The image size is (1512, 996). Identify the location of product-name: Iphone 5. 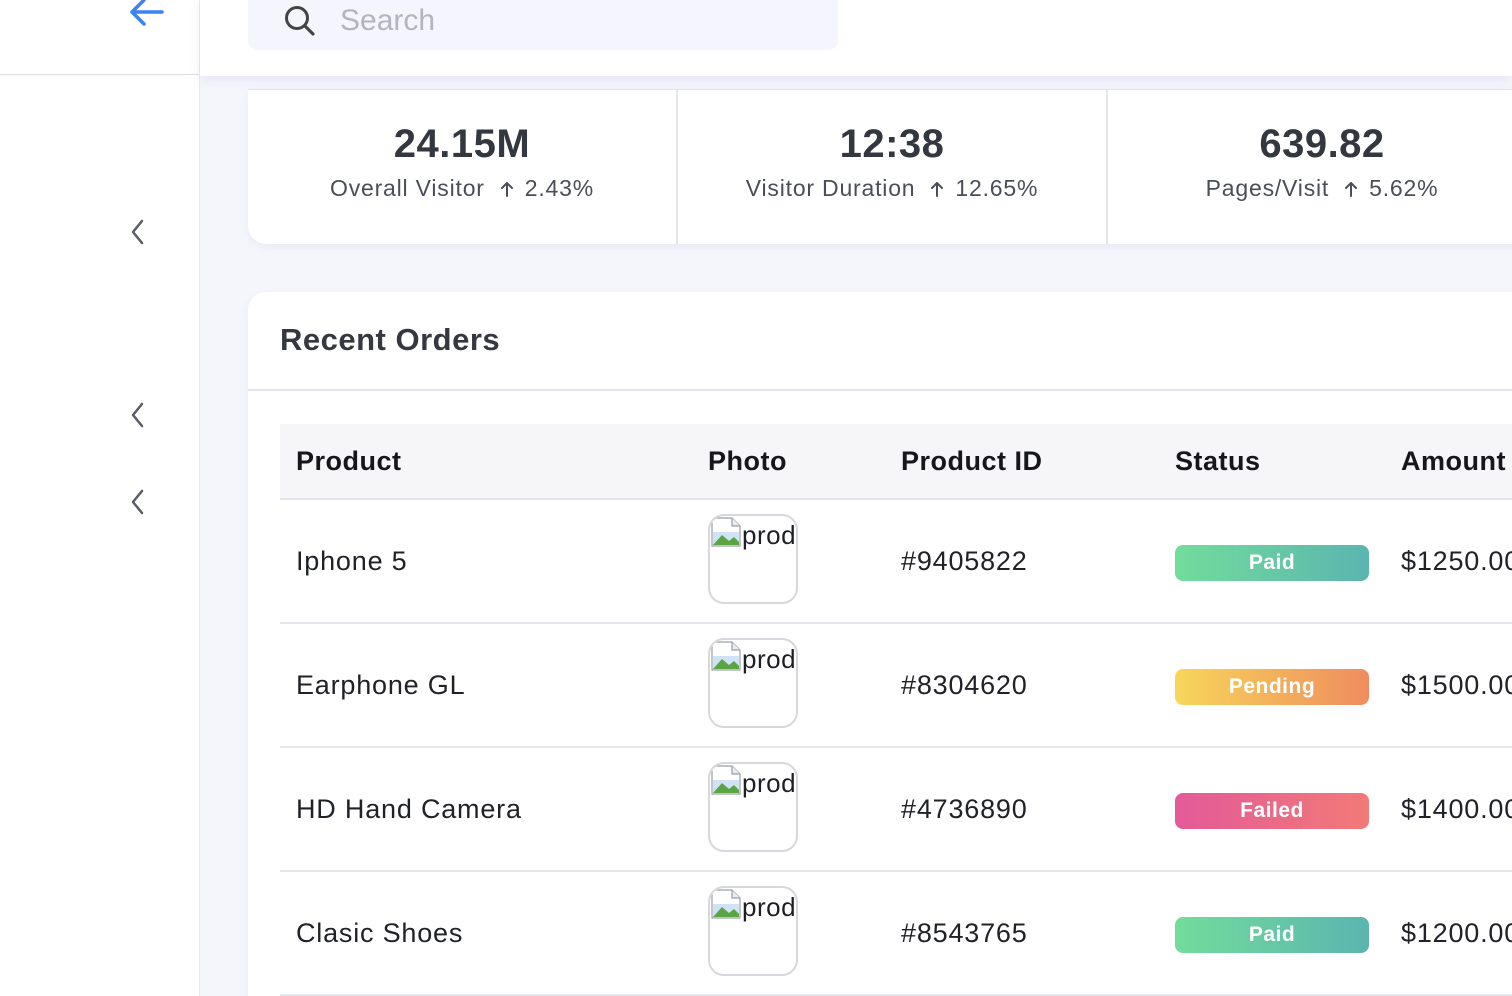
(352, 560).